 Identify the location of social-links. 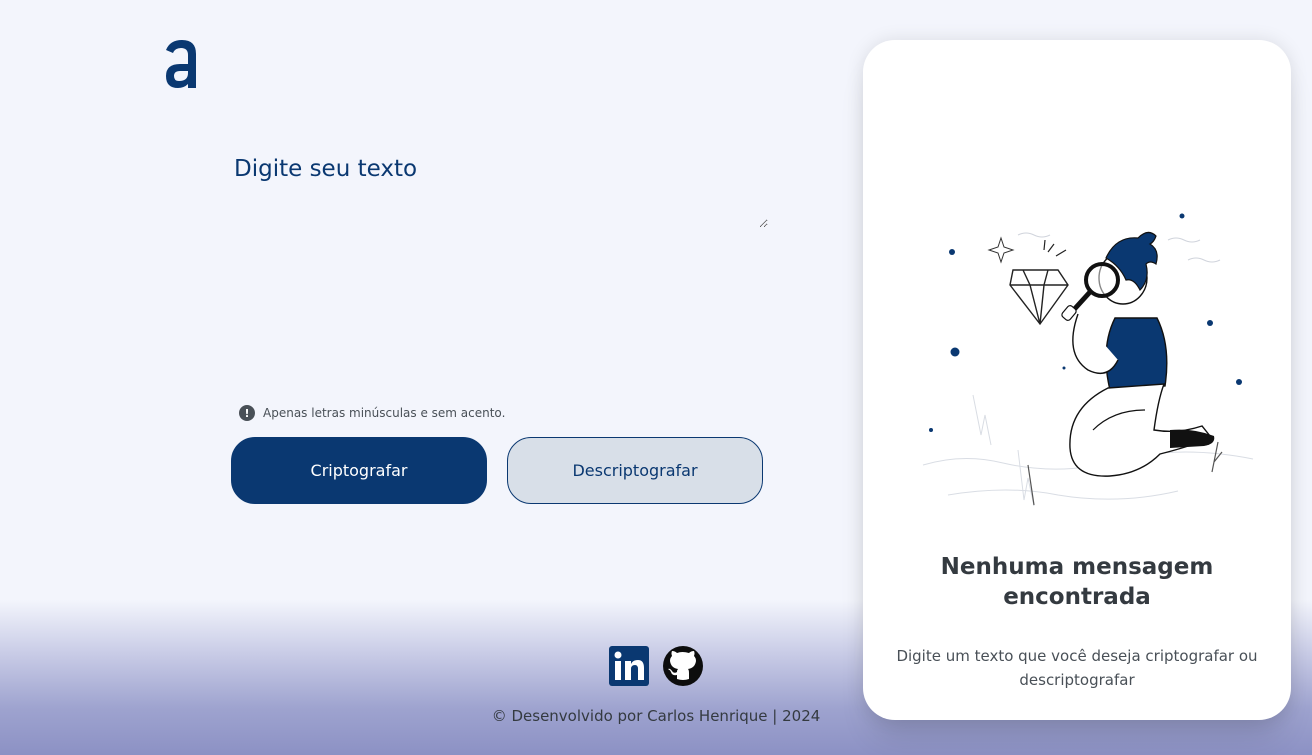
(656, 666).